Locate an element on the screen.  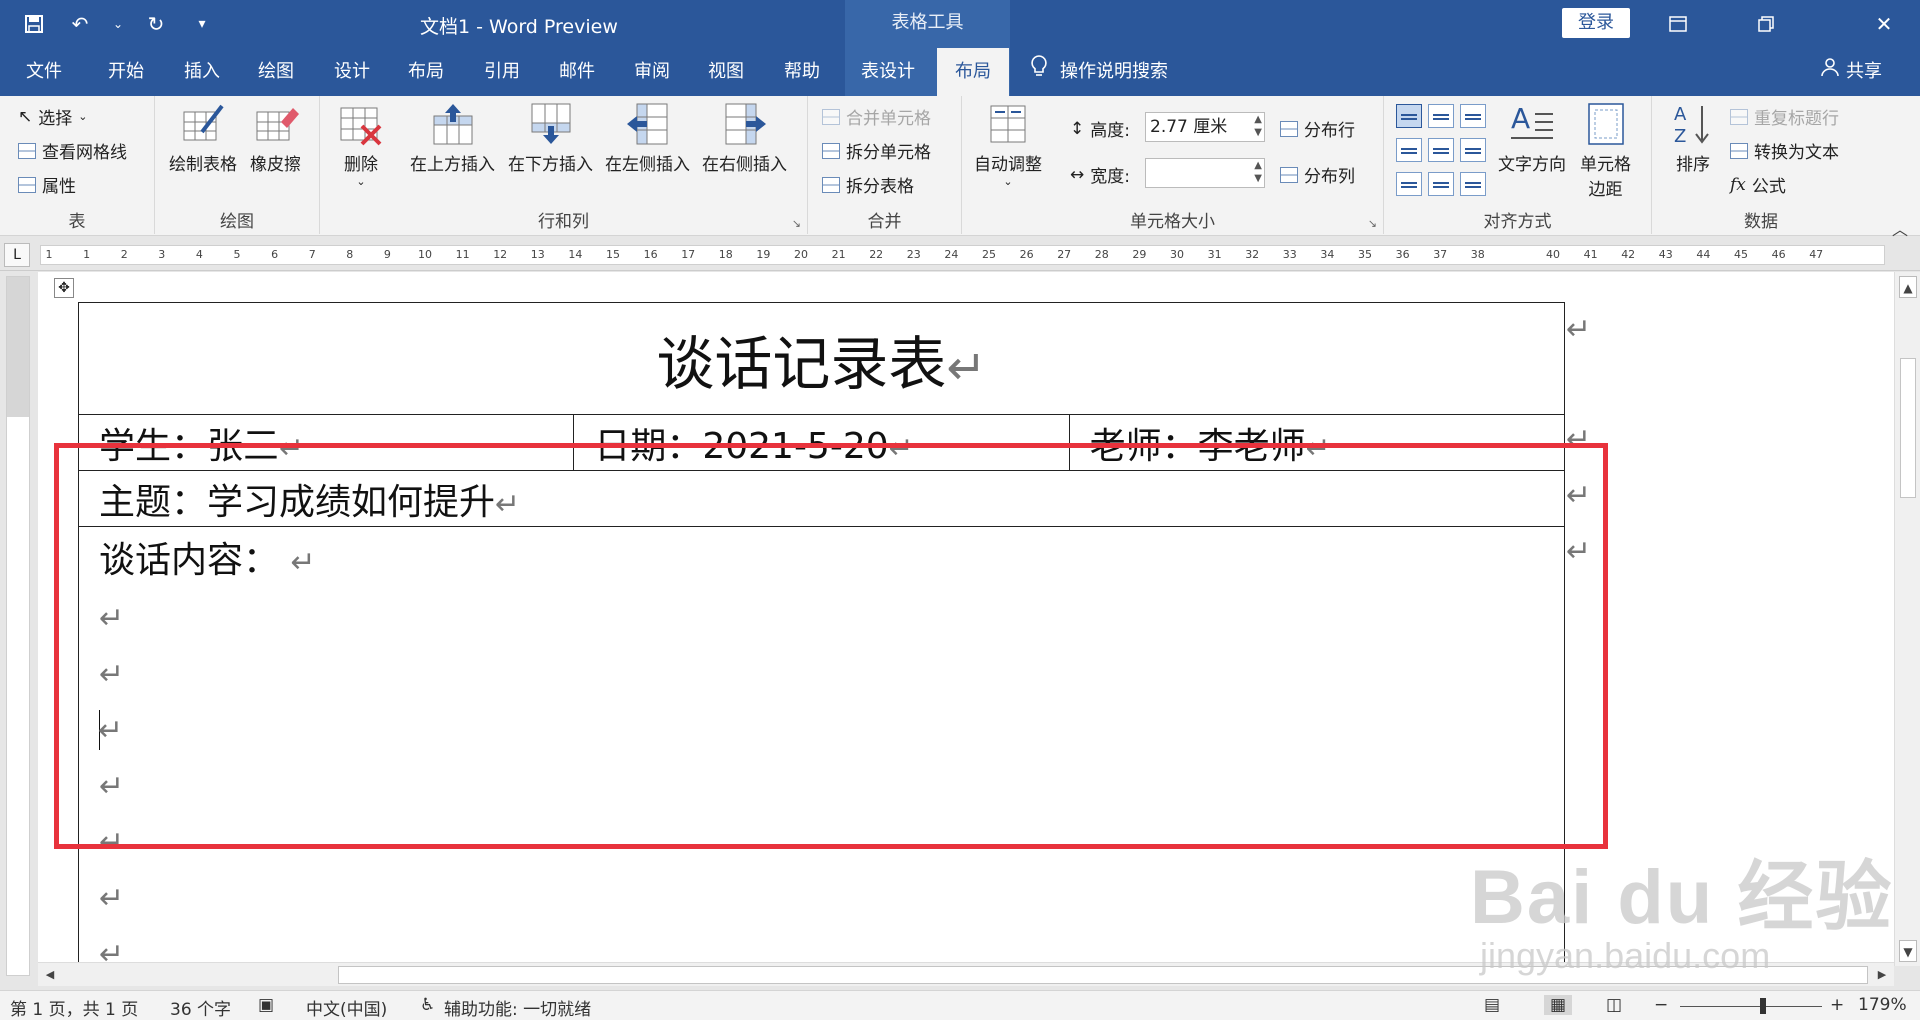
select-button: ↖ 选择 ⌄ is located at coordinates (53, 117).